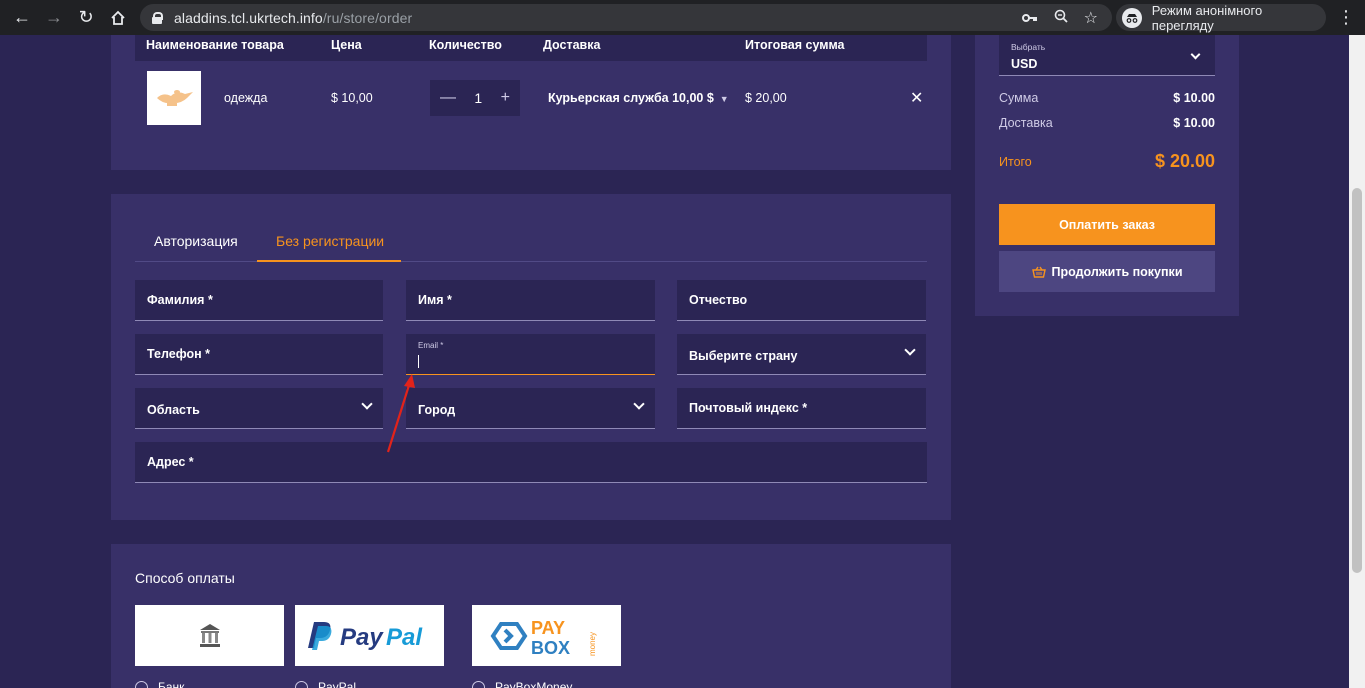 This screenshot has height=688, width=1365. What do you see at coordinates (743, 356) in the screenshot?
I see `country-label: Выберите страну` at bounding box center [743, 356].